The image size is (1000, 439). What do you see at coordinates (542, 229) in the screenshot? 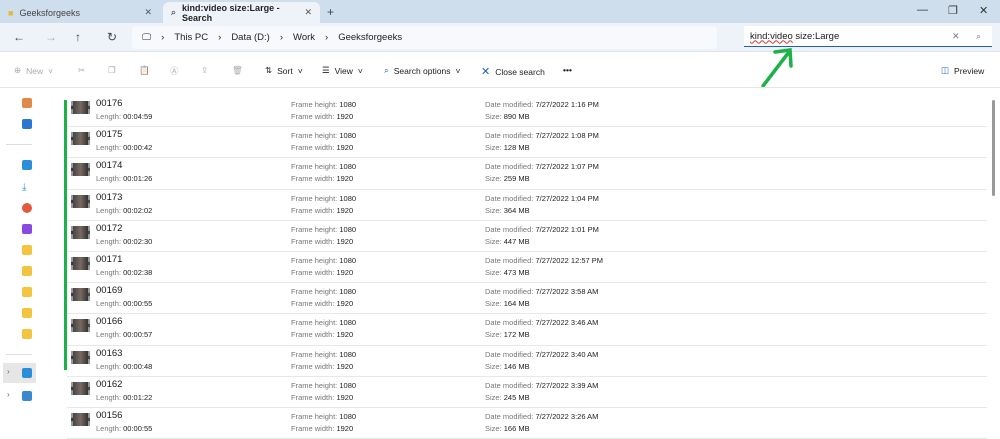
I see `date-modified: Date modified: 7/27/2022 1:01 PM` at bounding box center [542, 229].